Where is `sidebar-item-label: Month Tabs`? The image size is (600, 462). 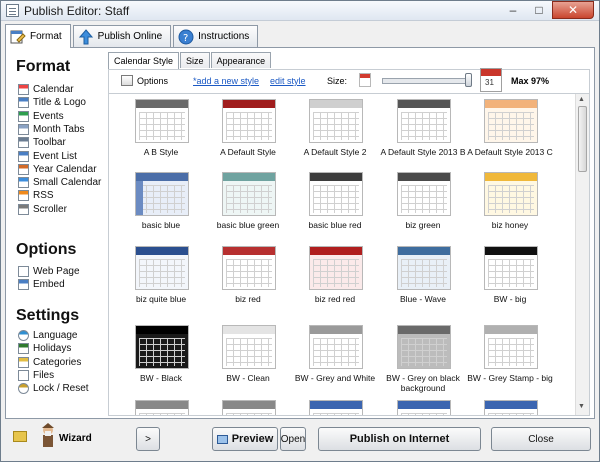 sidebar-item-label: Month Tabs is located at coordinates (59, 129).